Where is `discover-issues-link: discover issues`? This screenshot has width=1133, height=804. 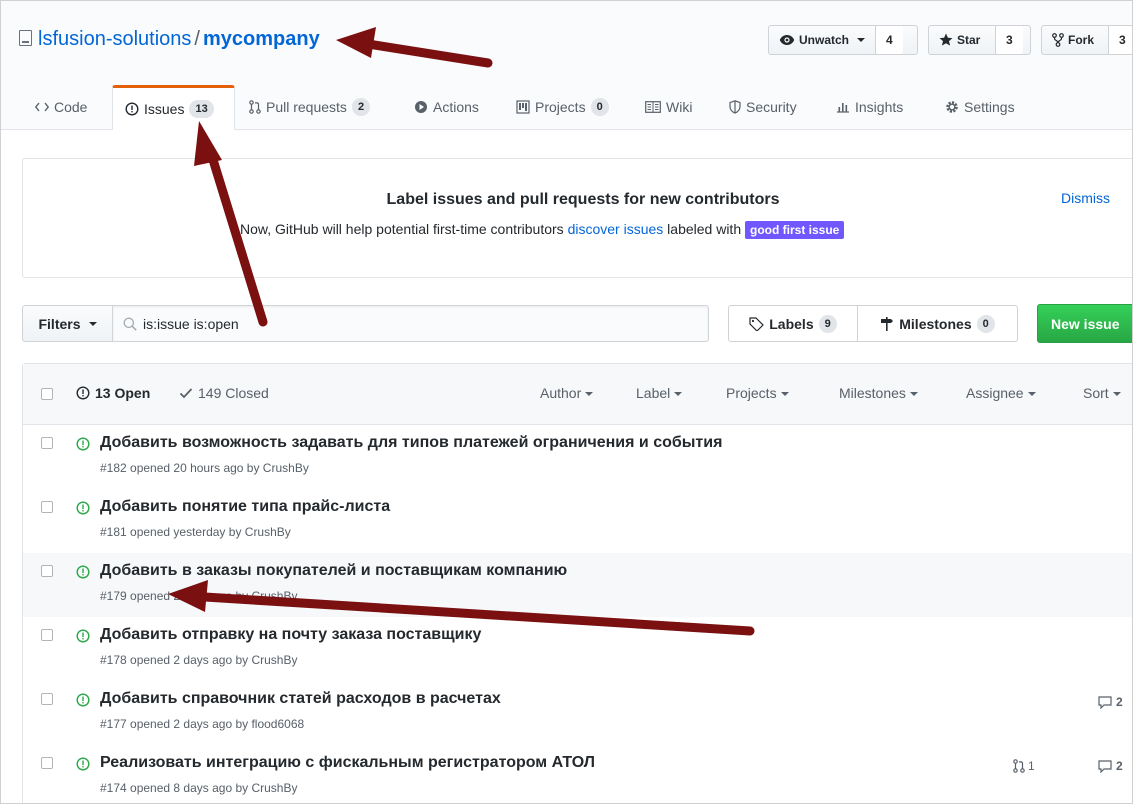
discover-issues-link: discover issues is located at coordinates (616, 229).